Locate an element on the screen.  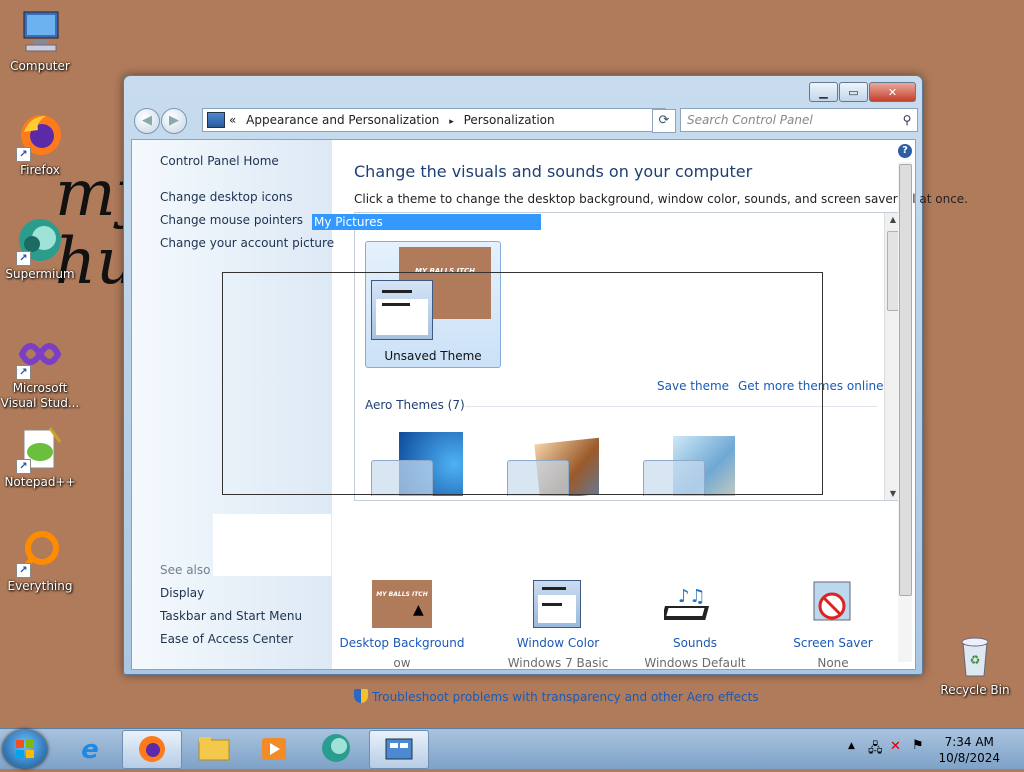
maximize-button: ▭ is located at coordinates (853, 92).